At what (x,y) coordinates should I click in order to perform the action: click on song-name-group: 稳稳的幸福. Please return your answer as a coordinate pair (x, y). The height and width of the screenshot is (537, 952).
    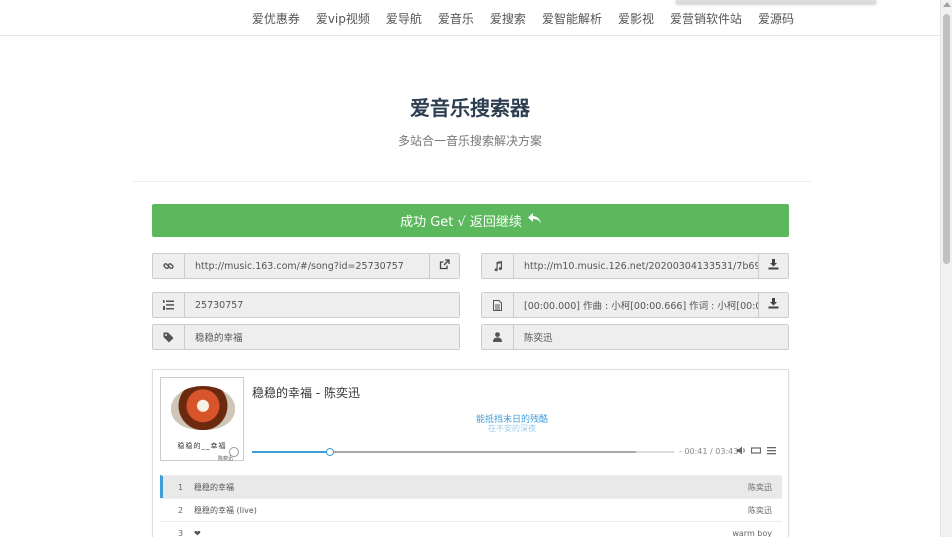
    Looking at the image, I should click on (306, 337).